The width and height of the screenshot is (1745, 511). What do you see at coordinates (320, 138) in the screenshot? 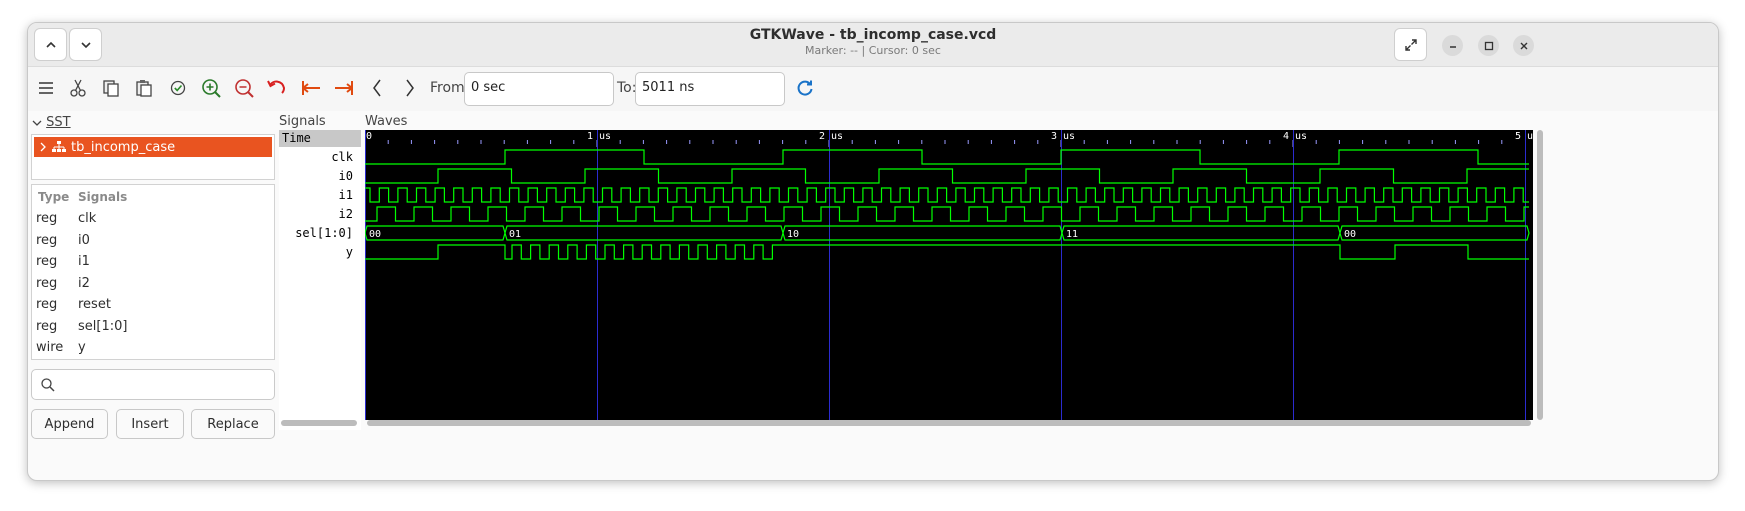
I see `time-header: Time` at bounding box center [320, 138].